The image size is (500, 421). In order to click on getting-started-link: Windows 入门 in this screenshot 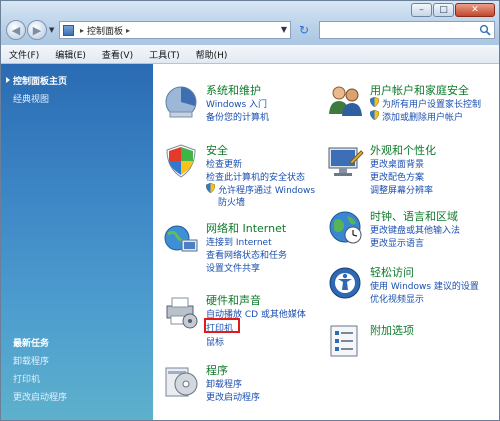, I will do `click(236, 103)`.